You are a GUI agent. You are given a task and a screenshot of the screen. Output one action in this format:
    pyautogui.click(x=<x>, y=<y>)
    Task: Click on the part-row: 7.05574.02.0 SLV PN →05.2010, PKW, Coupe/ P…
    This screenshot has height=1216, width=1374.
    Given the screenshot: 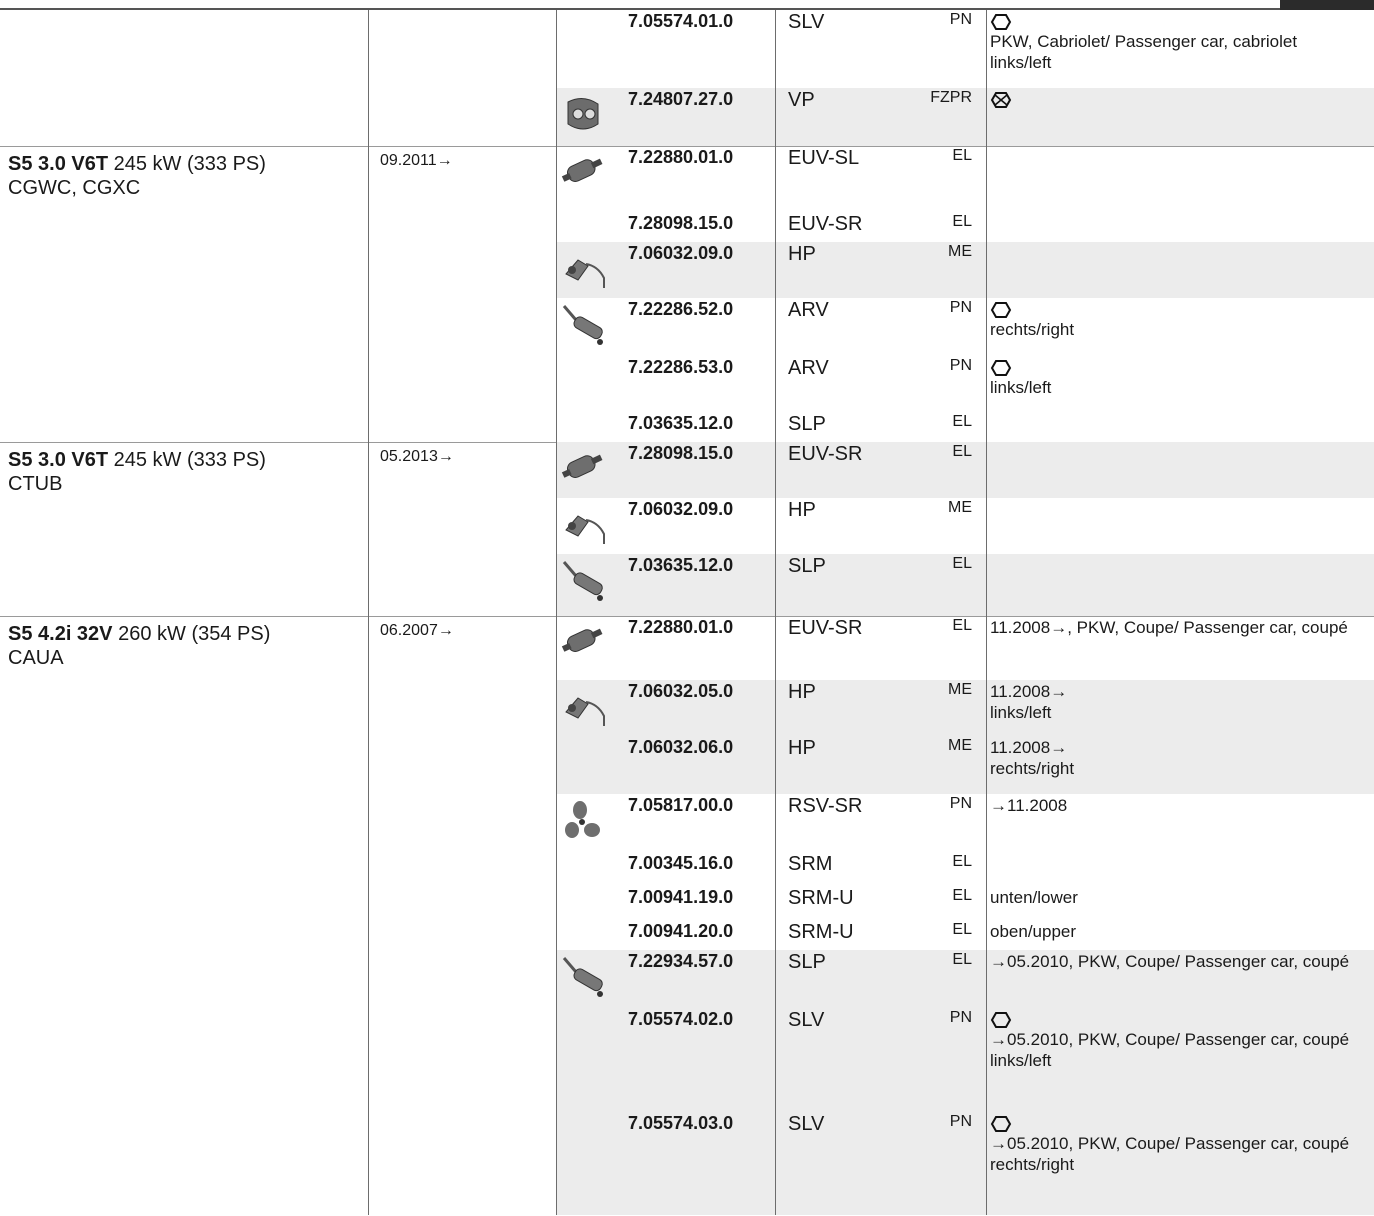 What is the action you would take?
    pyautogui.click(x=965, y=1060)
    